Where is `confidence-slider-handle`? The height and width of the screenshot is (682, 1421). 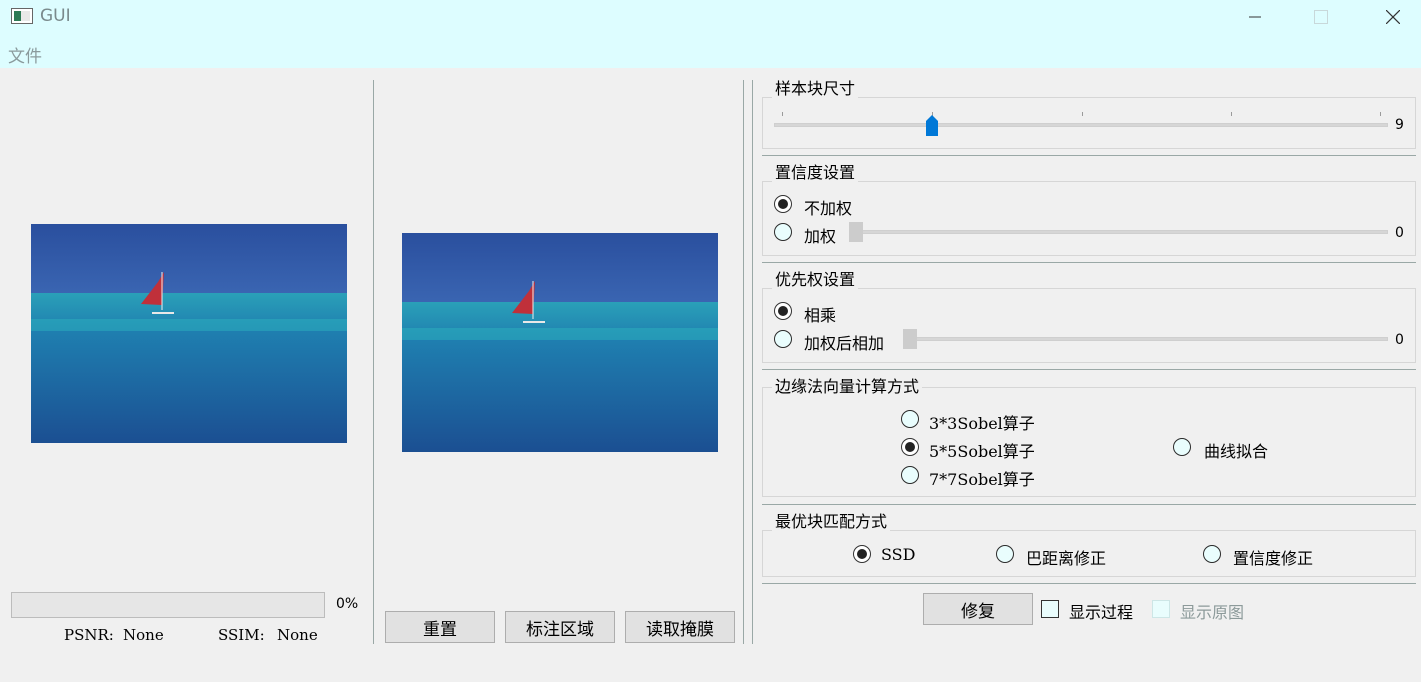
confidence-slider-handle is located at coordinates (856, 232).